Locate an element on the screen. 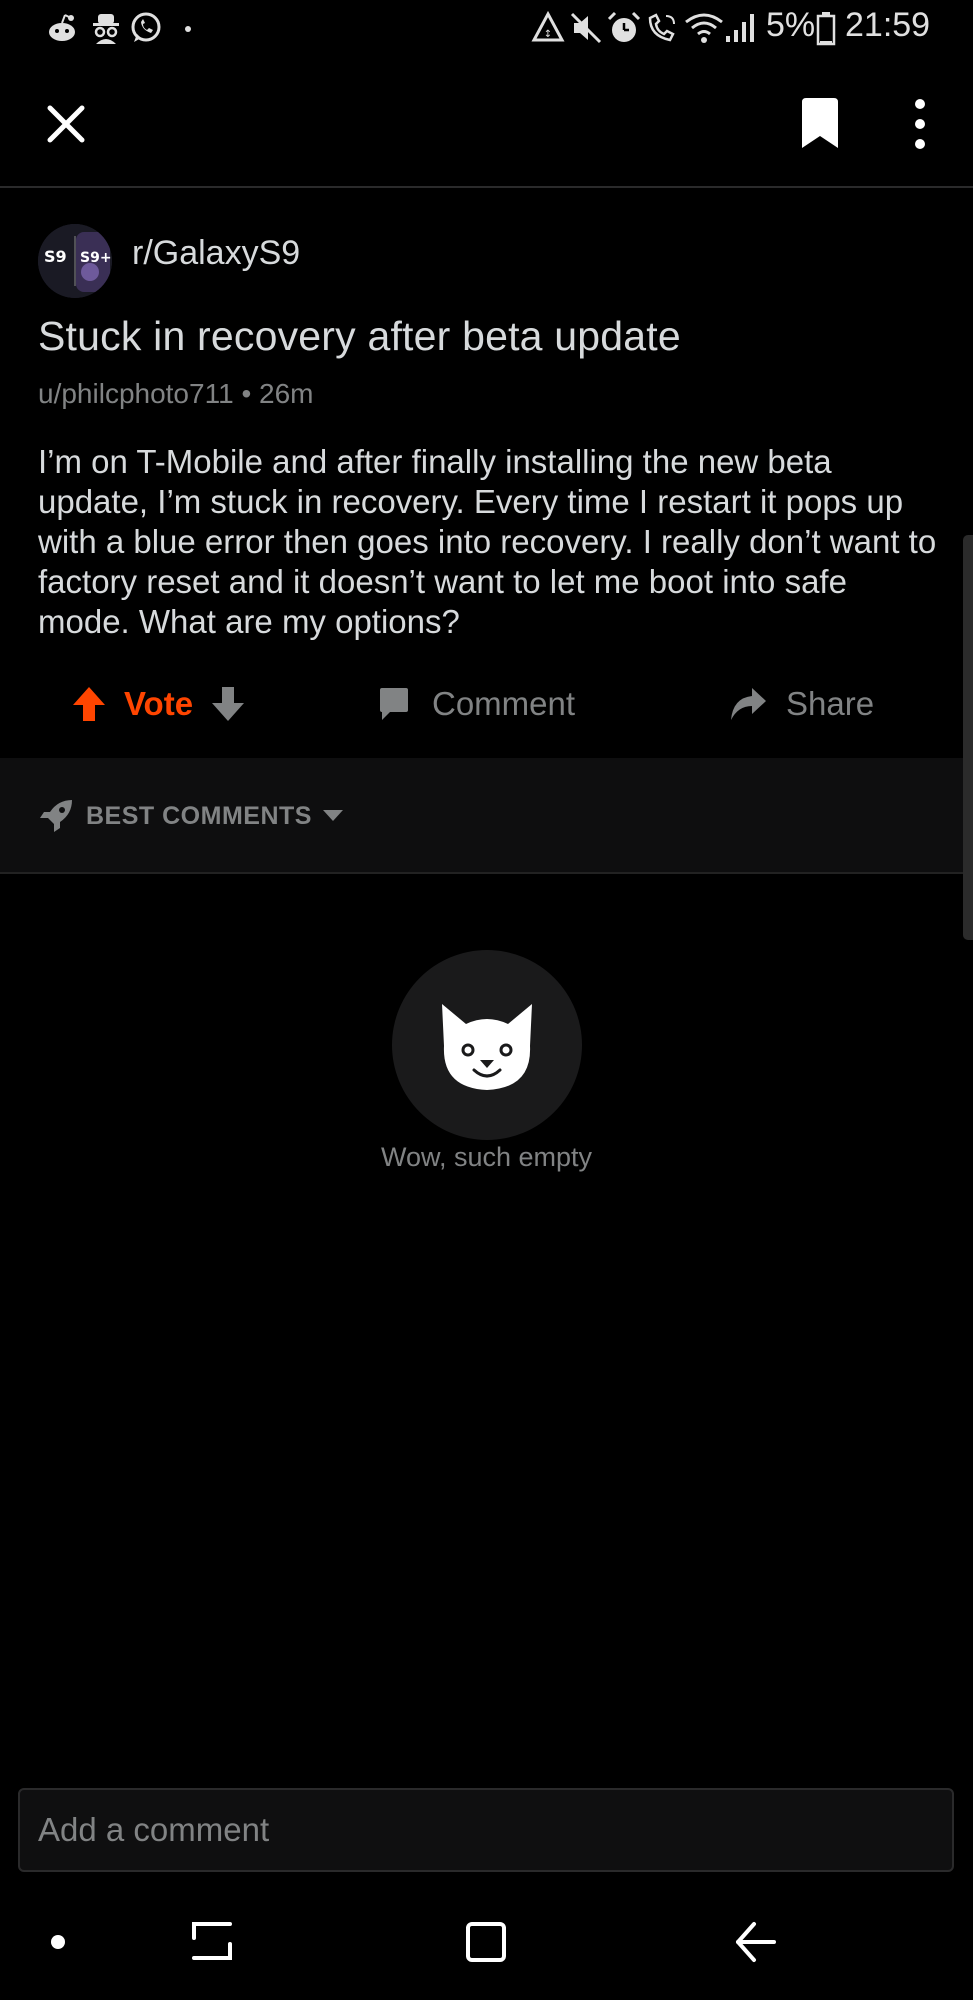  data-saver-icon: ↕ is located at coordinates (548, 26).